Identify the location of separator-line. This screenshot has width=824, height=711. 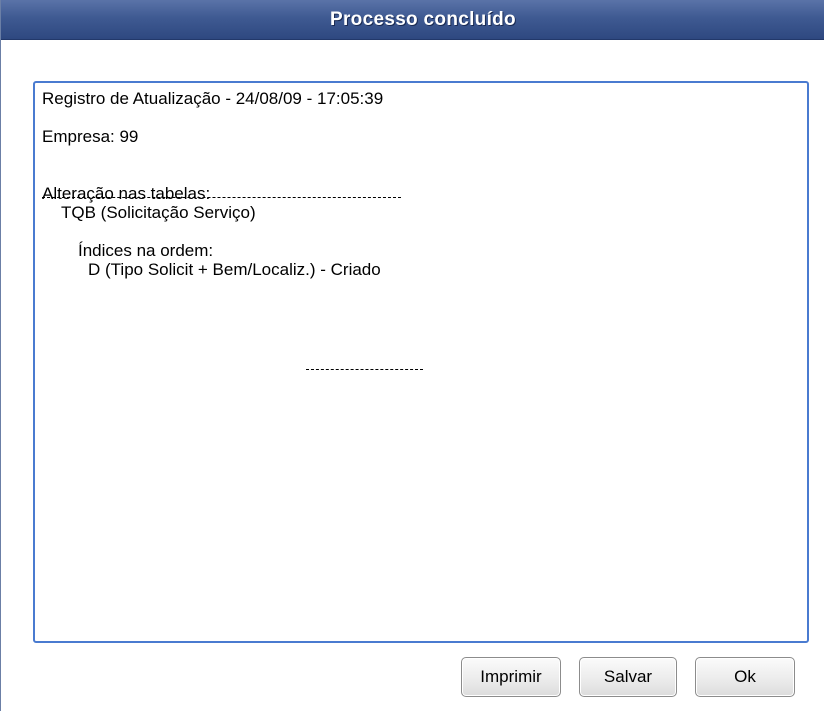
(221, 197).